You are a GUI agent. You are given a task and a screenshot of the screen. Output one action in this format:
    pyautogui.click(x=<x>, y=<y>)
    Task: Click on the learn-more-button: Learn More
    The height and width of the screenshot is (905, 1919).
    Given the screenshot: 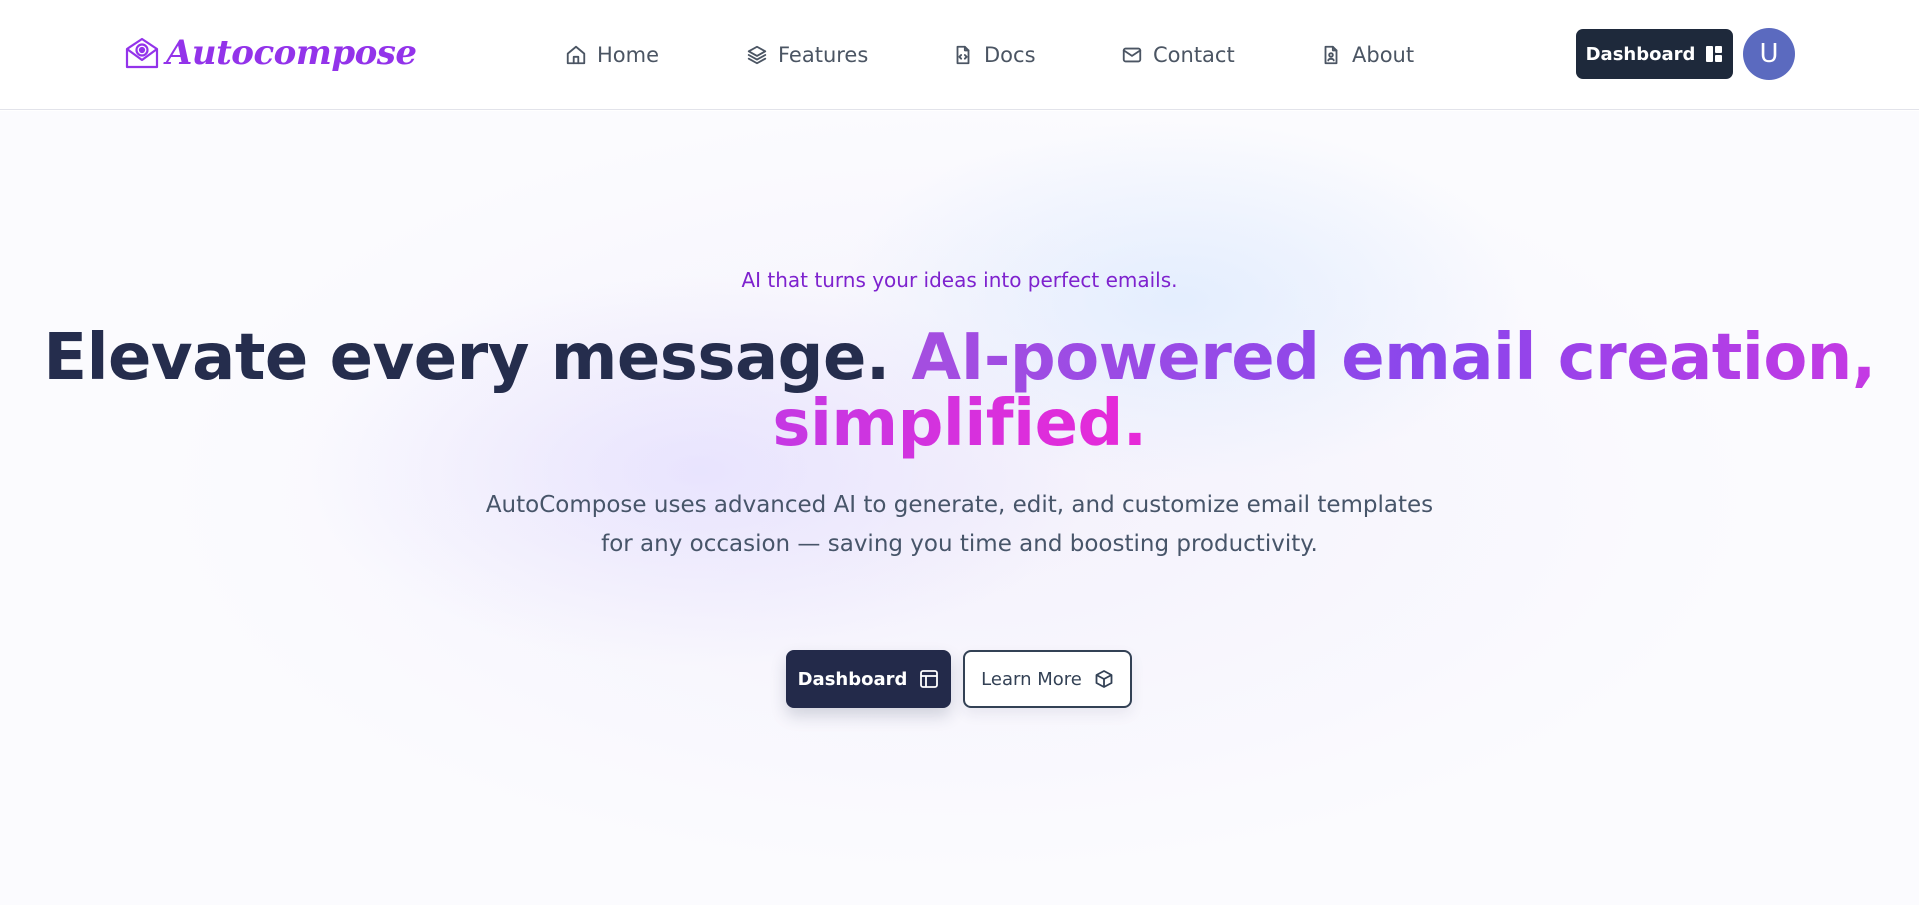 What is the action you would take?
    pyautogui.click(x=1047, y=679)
    